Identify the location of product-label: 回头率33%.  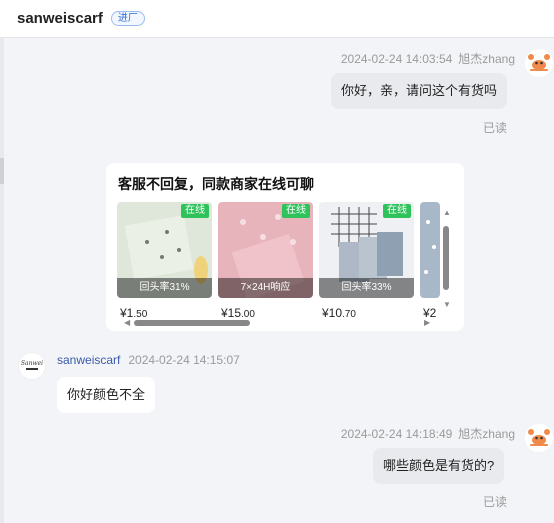
(366, 288).